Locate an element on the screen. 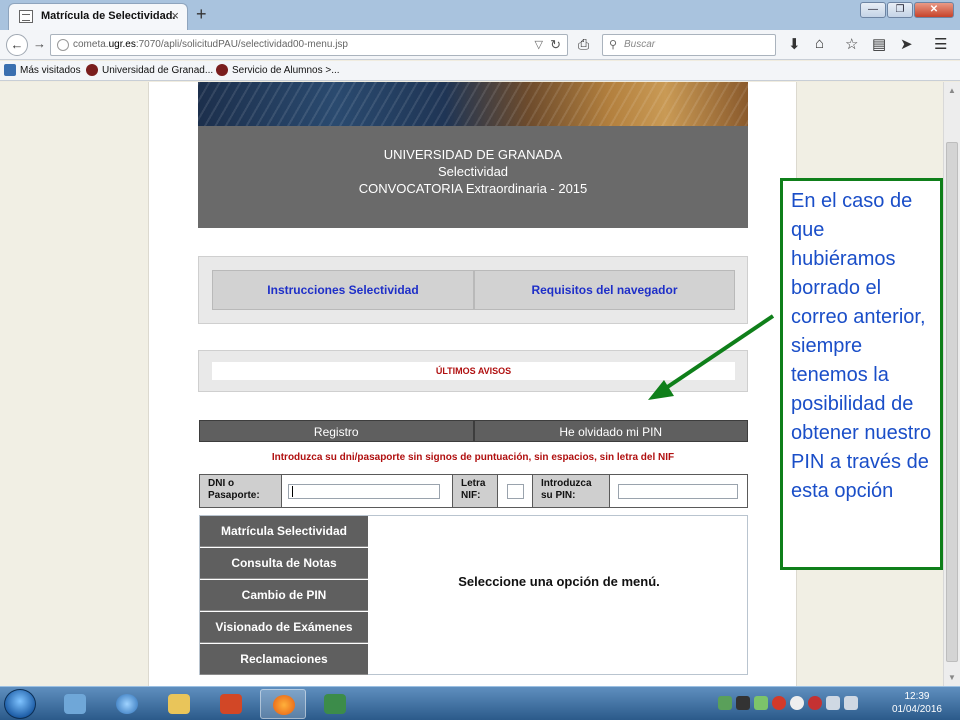 The width and height of the screenshot is (960, 720). taskbar-powerpoint is located at coordinates (231, 704).